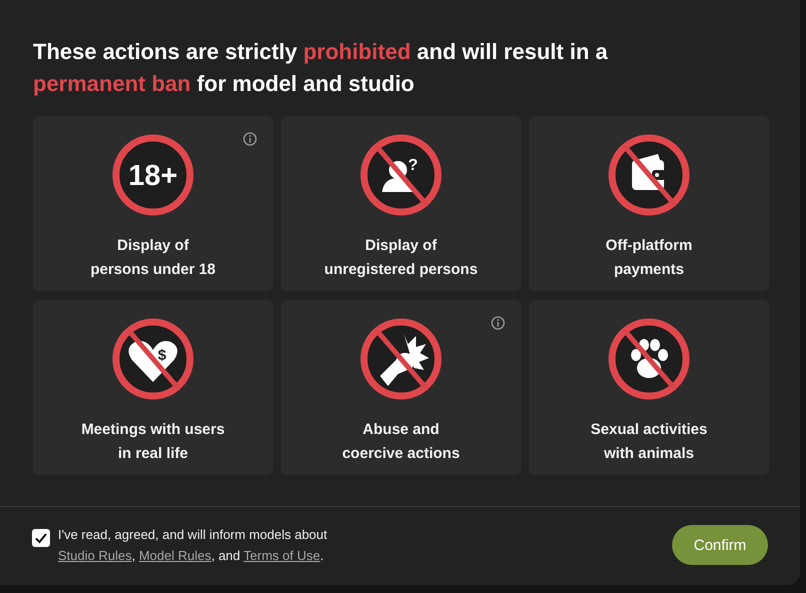 The width and height of the screenshot is (806, 593). Describe the element at coordinates (649, 442) in the screenshot. I see `rule-label: Sexual activities with animals` at that location.